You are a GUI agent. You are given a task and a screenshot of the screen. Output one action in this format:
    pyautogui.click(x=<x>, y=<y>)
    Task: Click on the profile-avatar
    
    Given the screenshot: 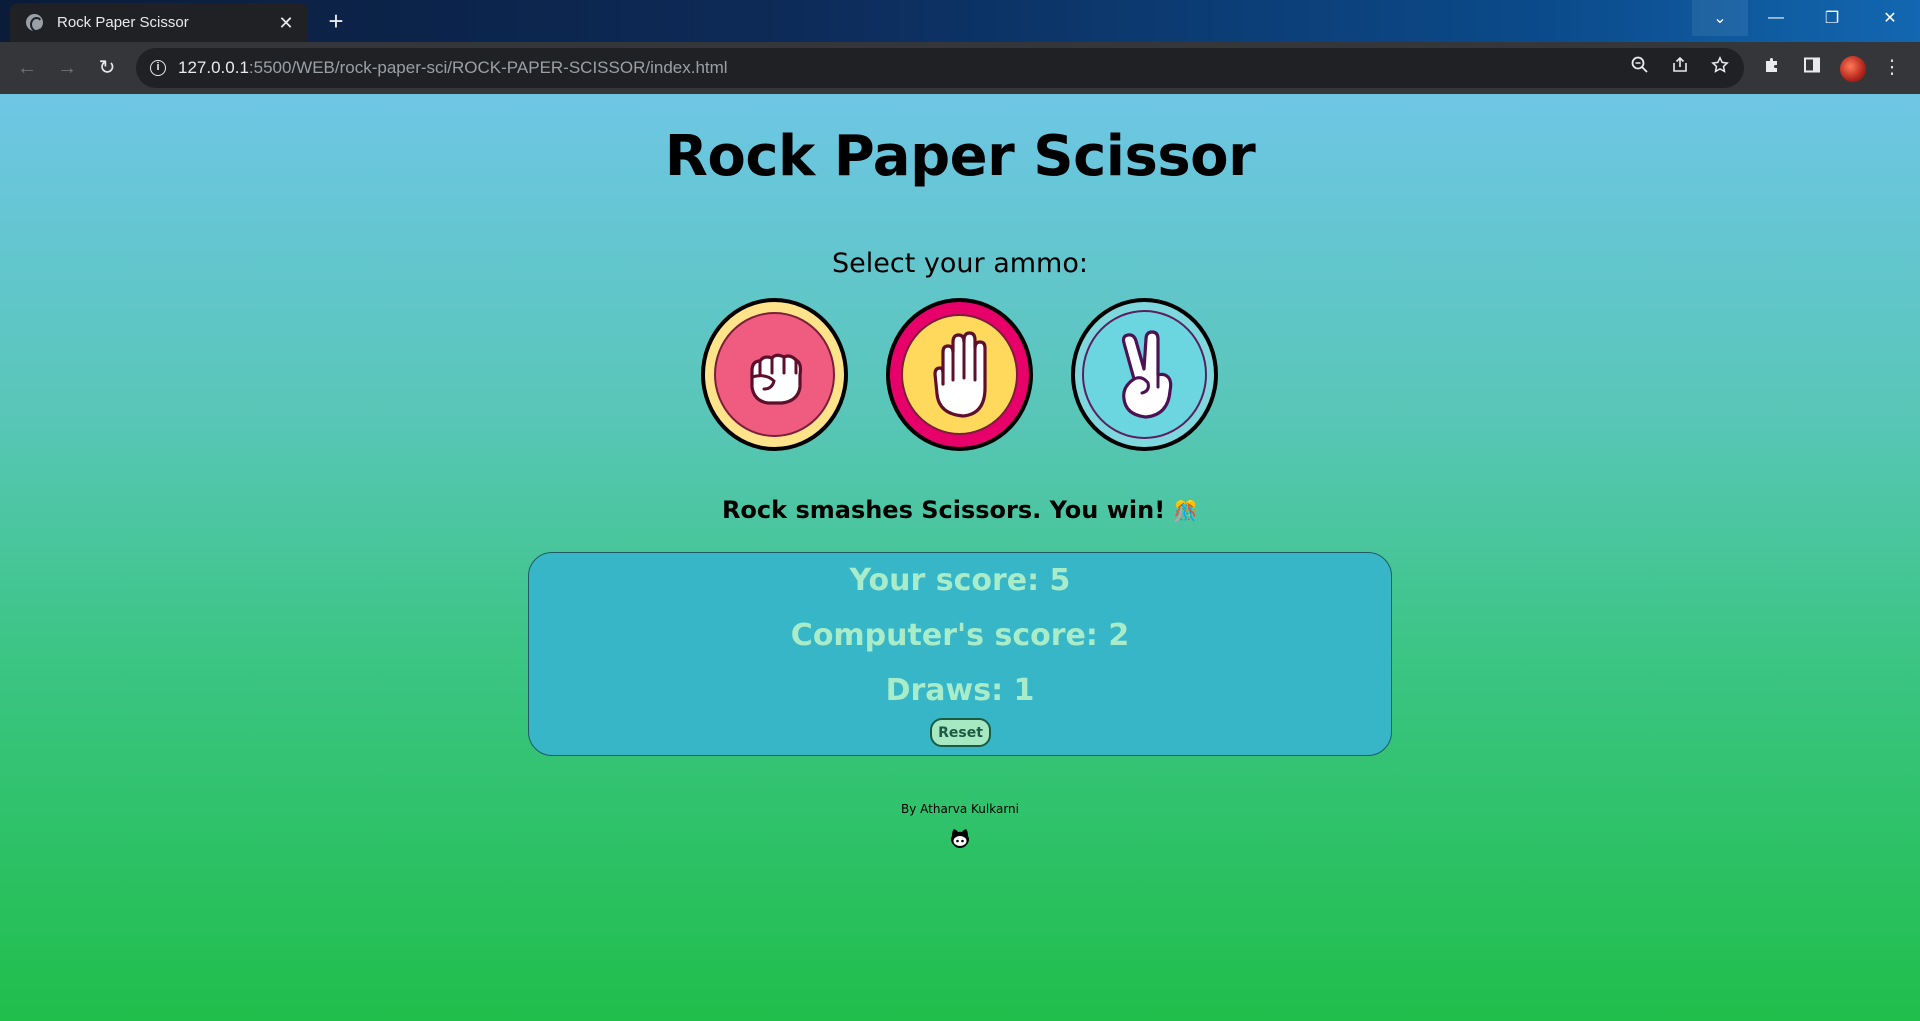 What is the action you would take?
    pyautogui.click(x=1853, y=69)
    